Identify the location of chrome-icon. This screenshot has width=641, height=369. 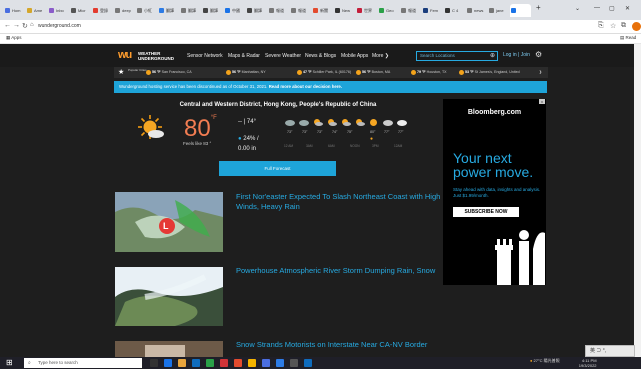
(252, 363).